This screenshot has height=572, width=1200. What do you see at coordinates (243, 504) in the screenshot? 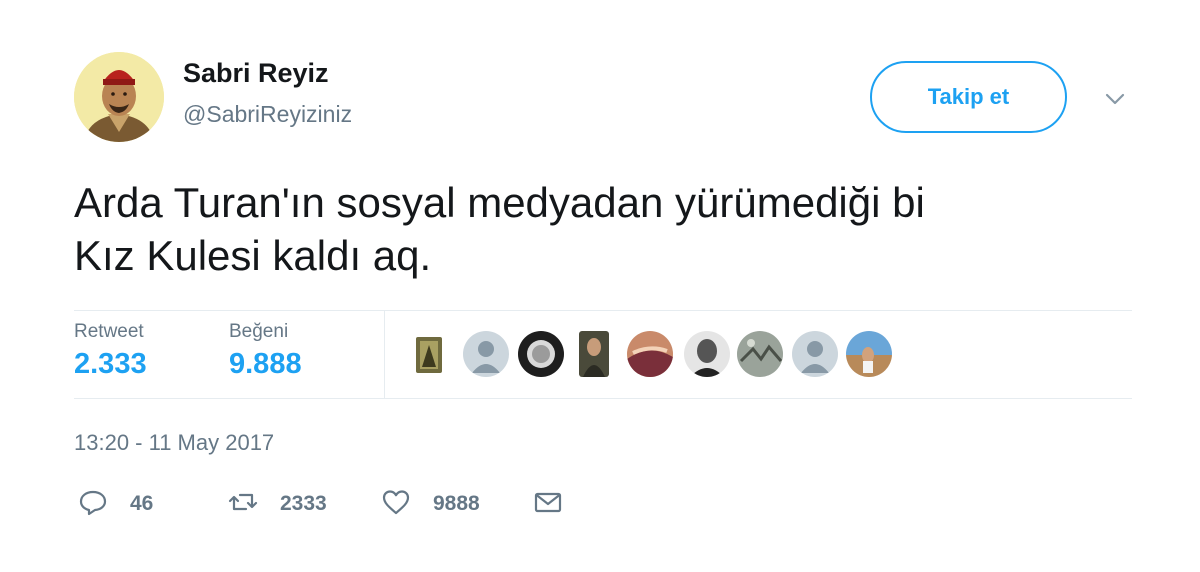
I see `retweet-icon` at bounding box center [243, 504].